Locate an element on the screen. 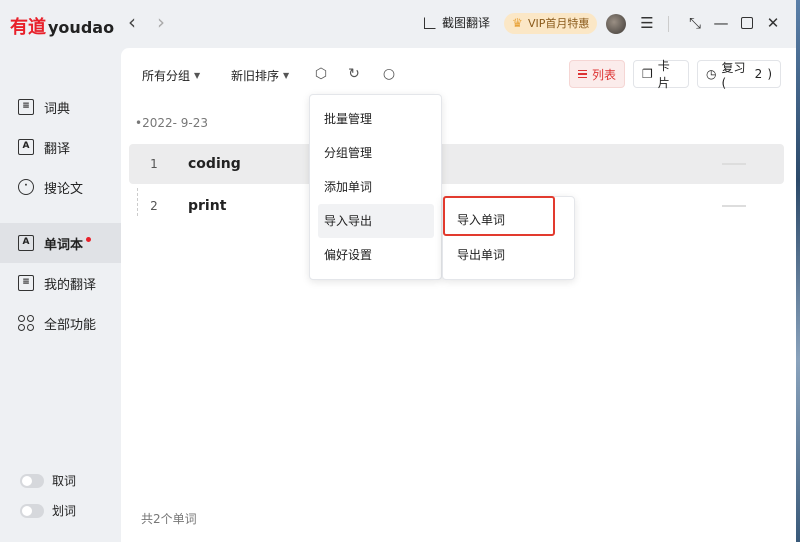  selection-translate-label: 划词 is located at coordinates (64, 511).